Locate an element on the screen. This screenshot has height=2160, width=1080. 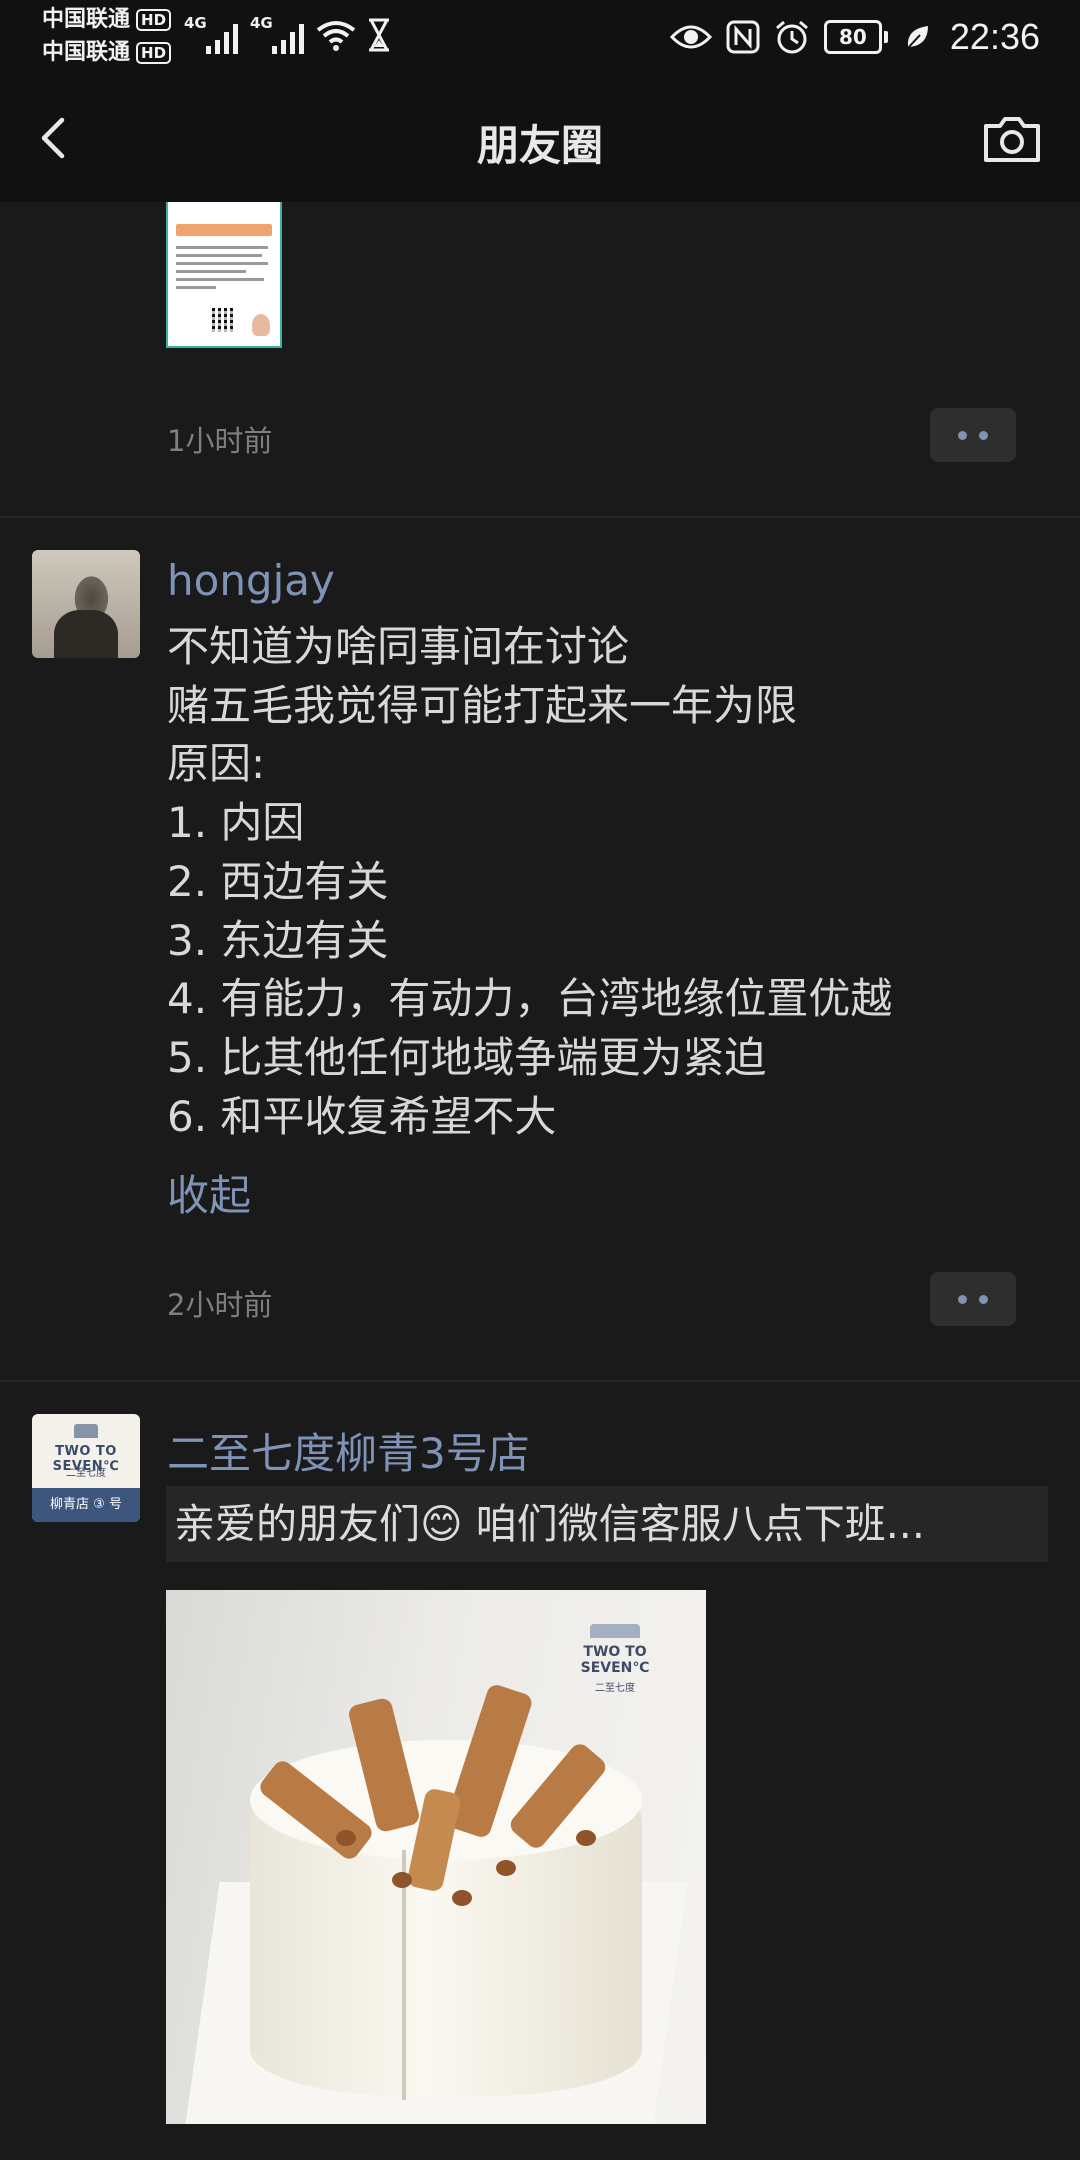
page-title: 朋友圈 is located at coordinates (539, 145).